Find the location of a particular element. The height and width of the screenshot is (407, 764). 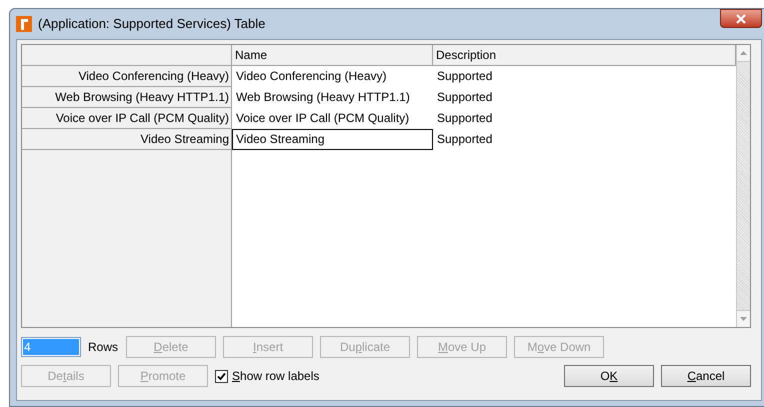

close-icon is located at coordinates (741, 19).